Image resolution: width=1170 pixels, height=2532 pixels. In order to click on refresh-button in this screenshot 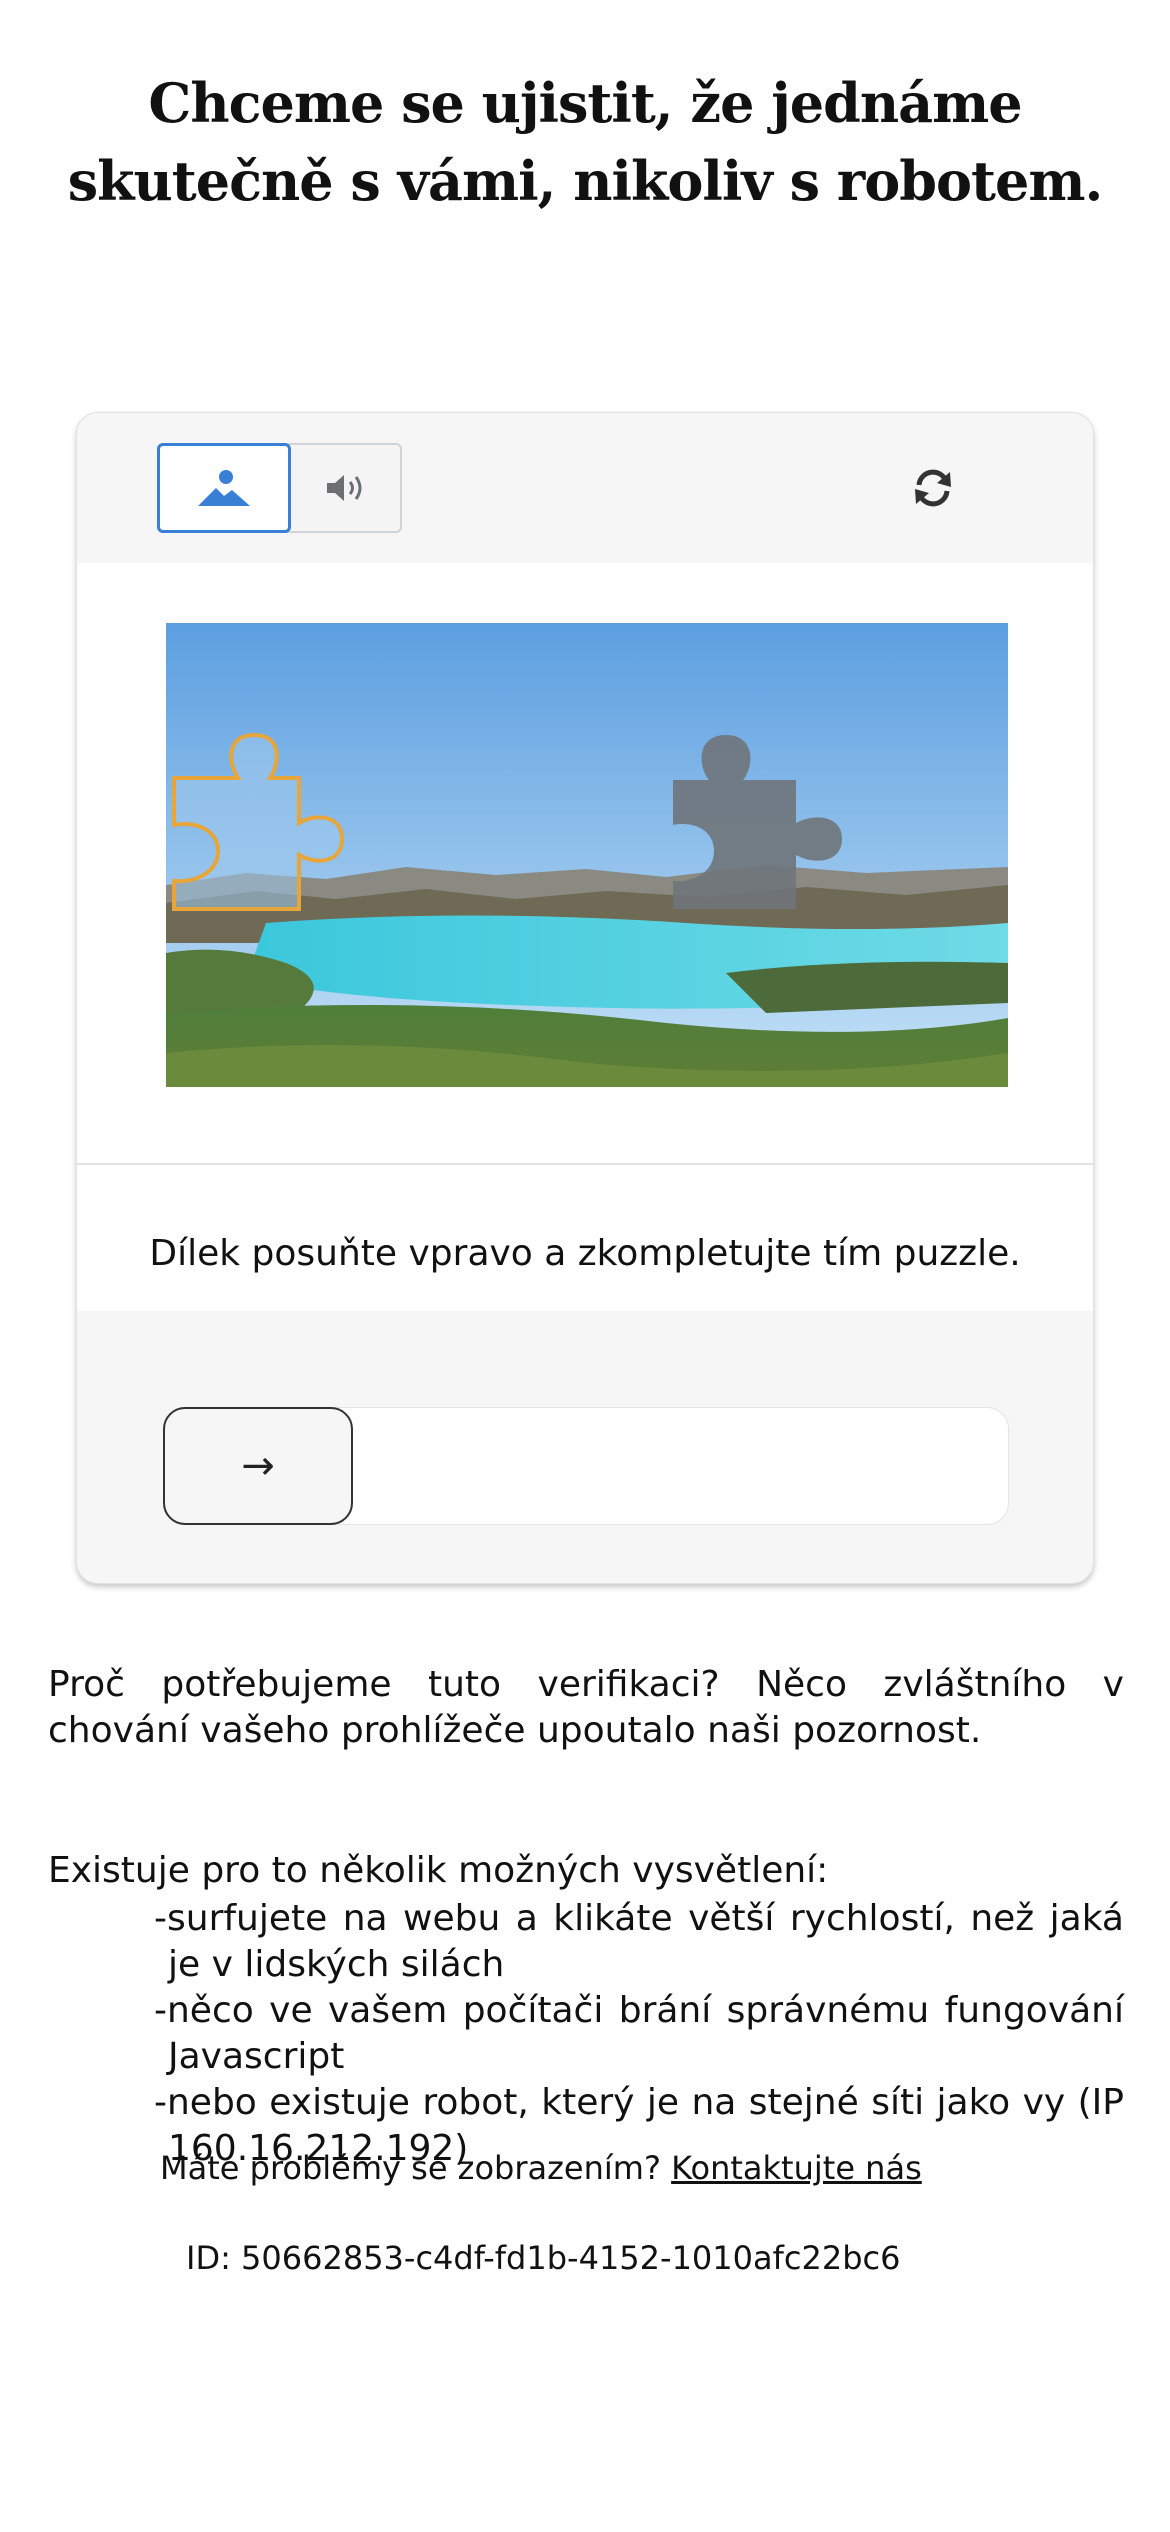, I will do `click(933, 488)`.